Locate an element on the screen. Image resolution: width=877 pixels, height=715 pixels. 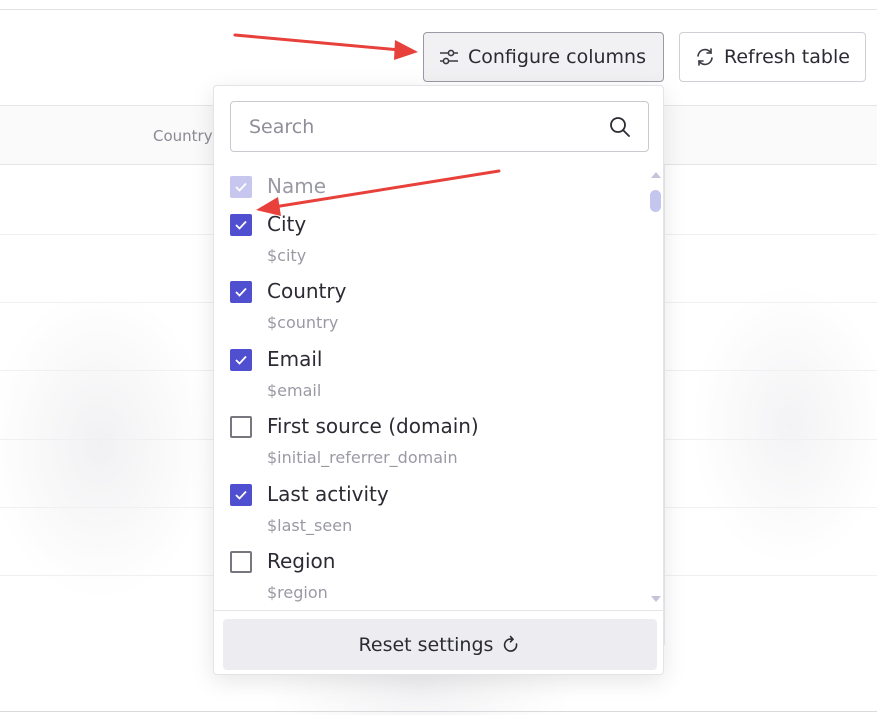
column-checkbox-city is located at coordinates (241, 225).